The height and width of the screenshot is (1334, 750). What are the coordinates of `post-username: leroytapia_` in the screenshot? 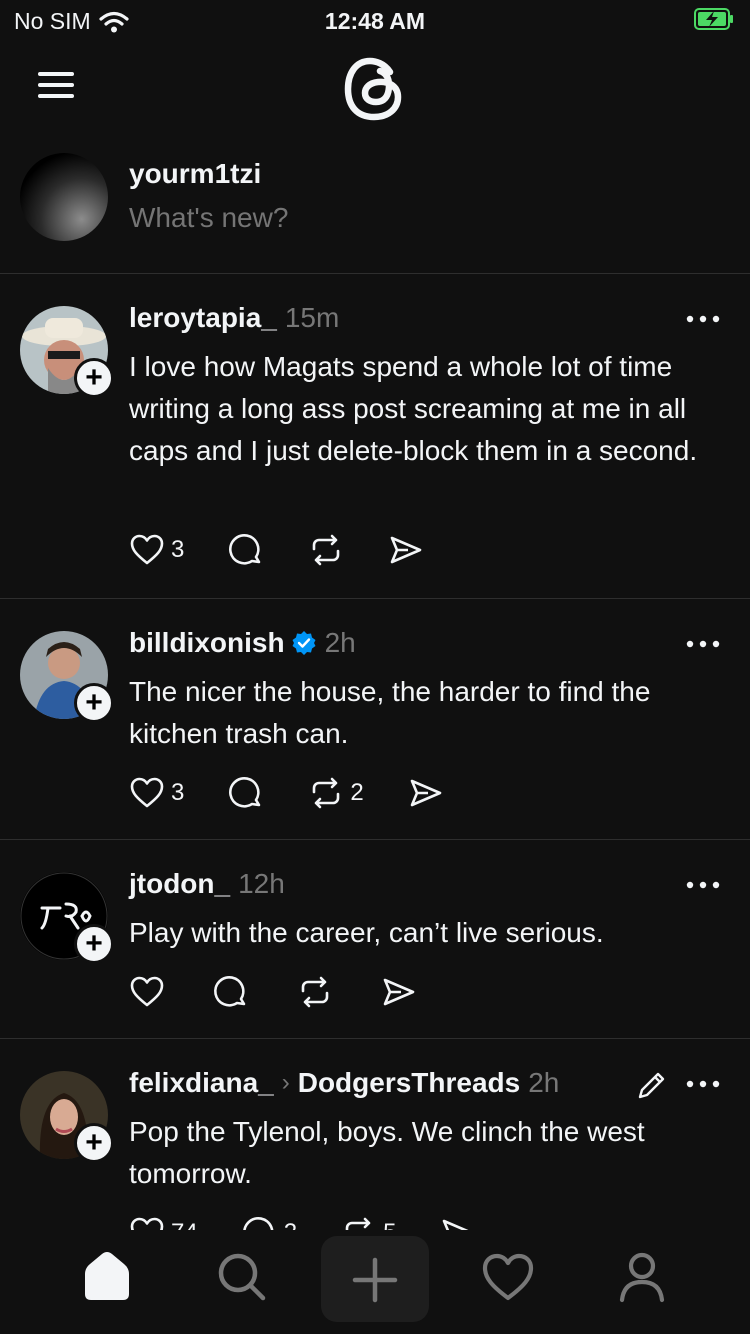 It's located at (203, 318).